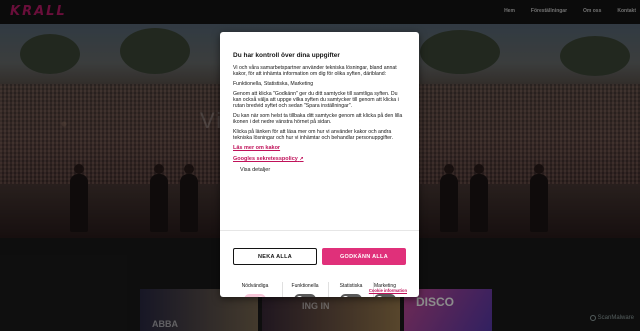 This screenshot has width=640, height=331. Describe the element at coordinates (255, 295) in the screenshot. I see `toggle-necessary` at that location.